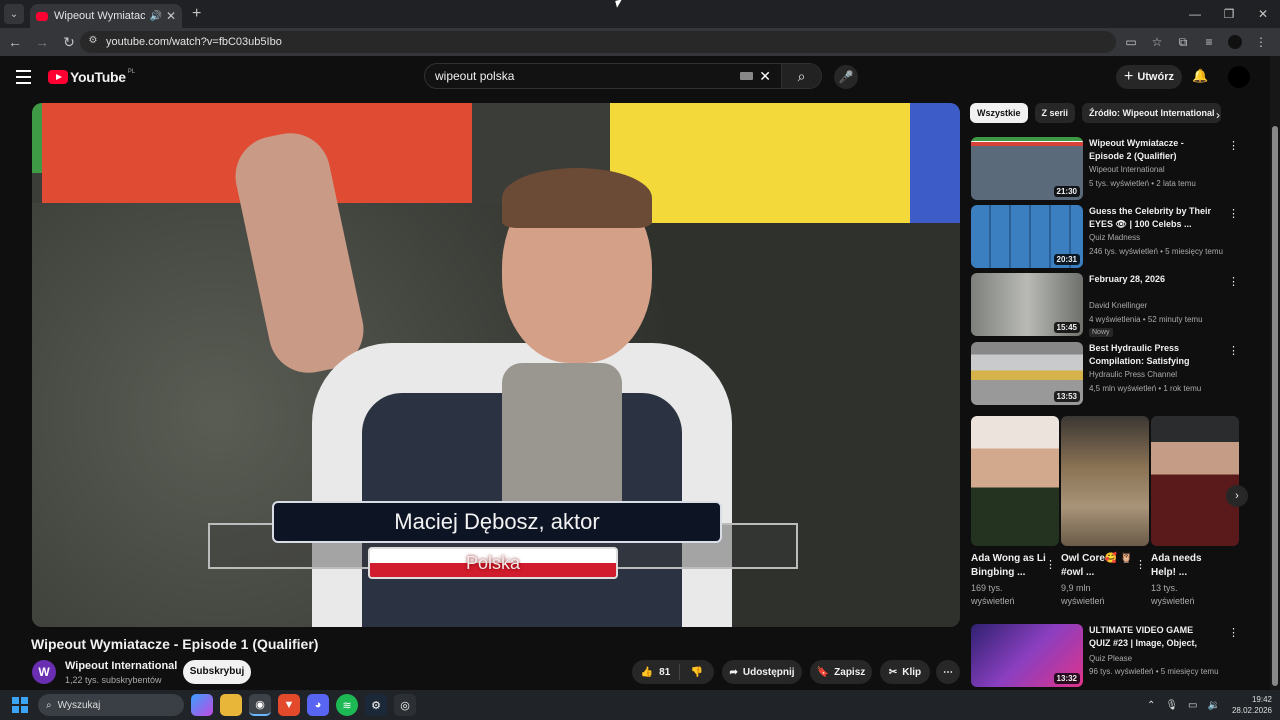  Describe the element at coordinates (999, 113) in the screenshot. I see `chip-all: Wszystkie` at that location.